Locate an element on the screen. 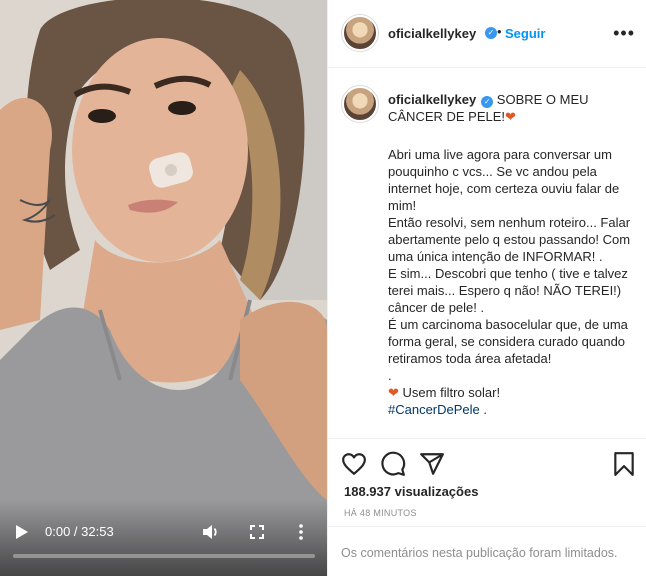 The width and height of the screenshot is (646, 576). video-time: 0:00 / 32:53 is located at coordinates (79, 531).